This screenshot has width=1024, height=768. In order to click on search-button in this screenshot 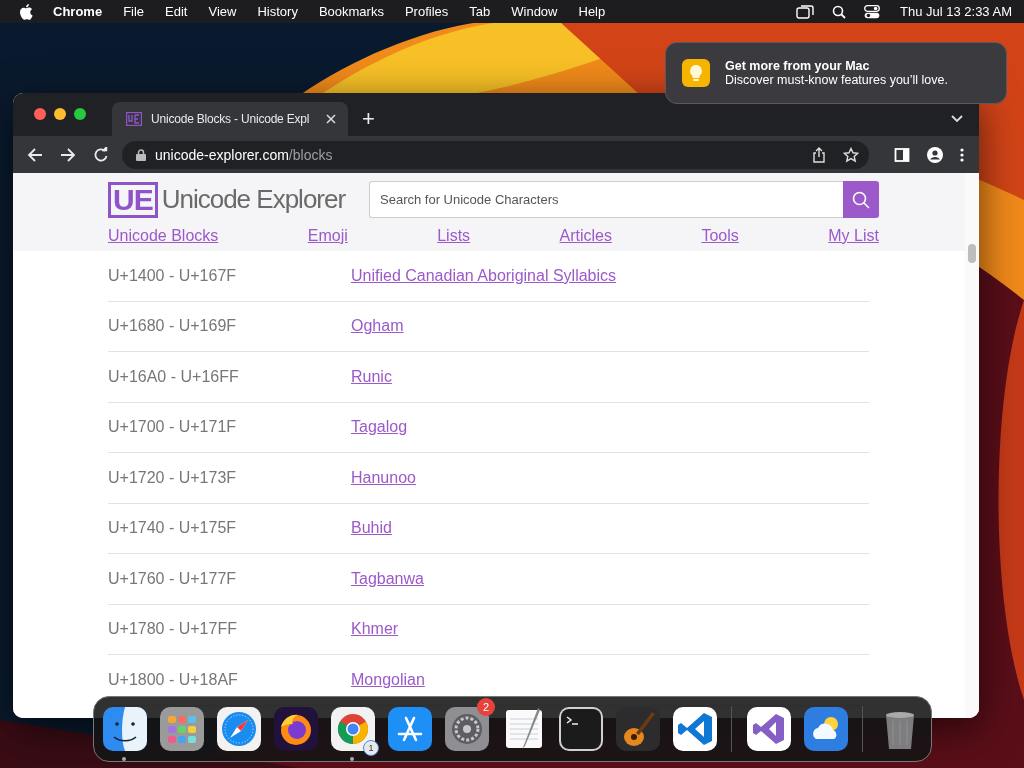, I will do `click(861, 199)`.